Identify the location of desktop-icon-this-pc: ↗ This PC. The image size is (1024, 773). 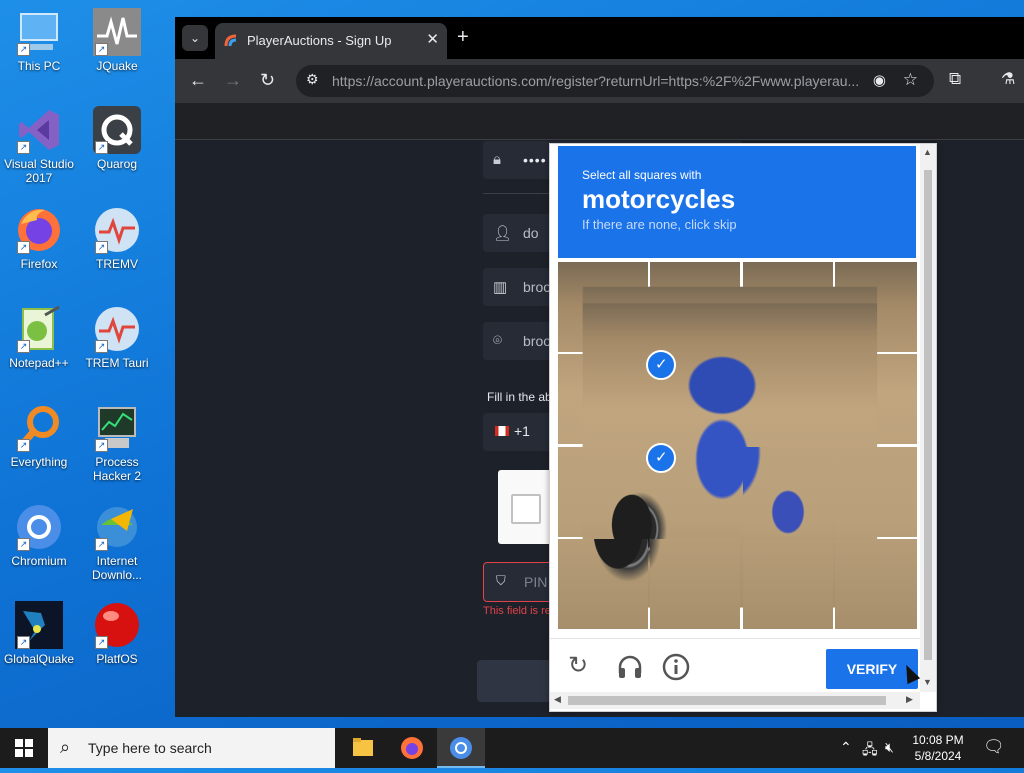
(39, 40).